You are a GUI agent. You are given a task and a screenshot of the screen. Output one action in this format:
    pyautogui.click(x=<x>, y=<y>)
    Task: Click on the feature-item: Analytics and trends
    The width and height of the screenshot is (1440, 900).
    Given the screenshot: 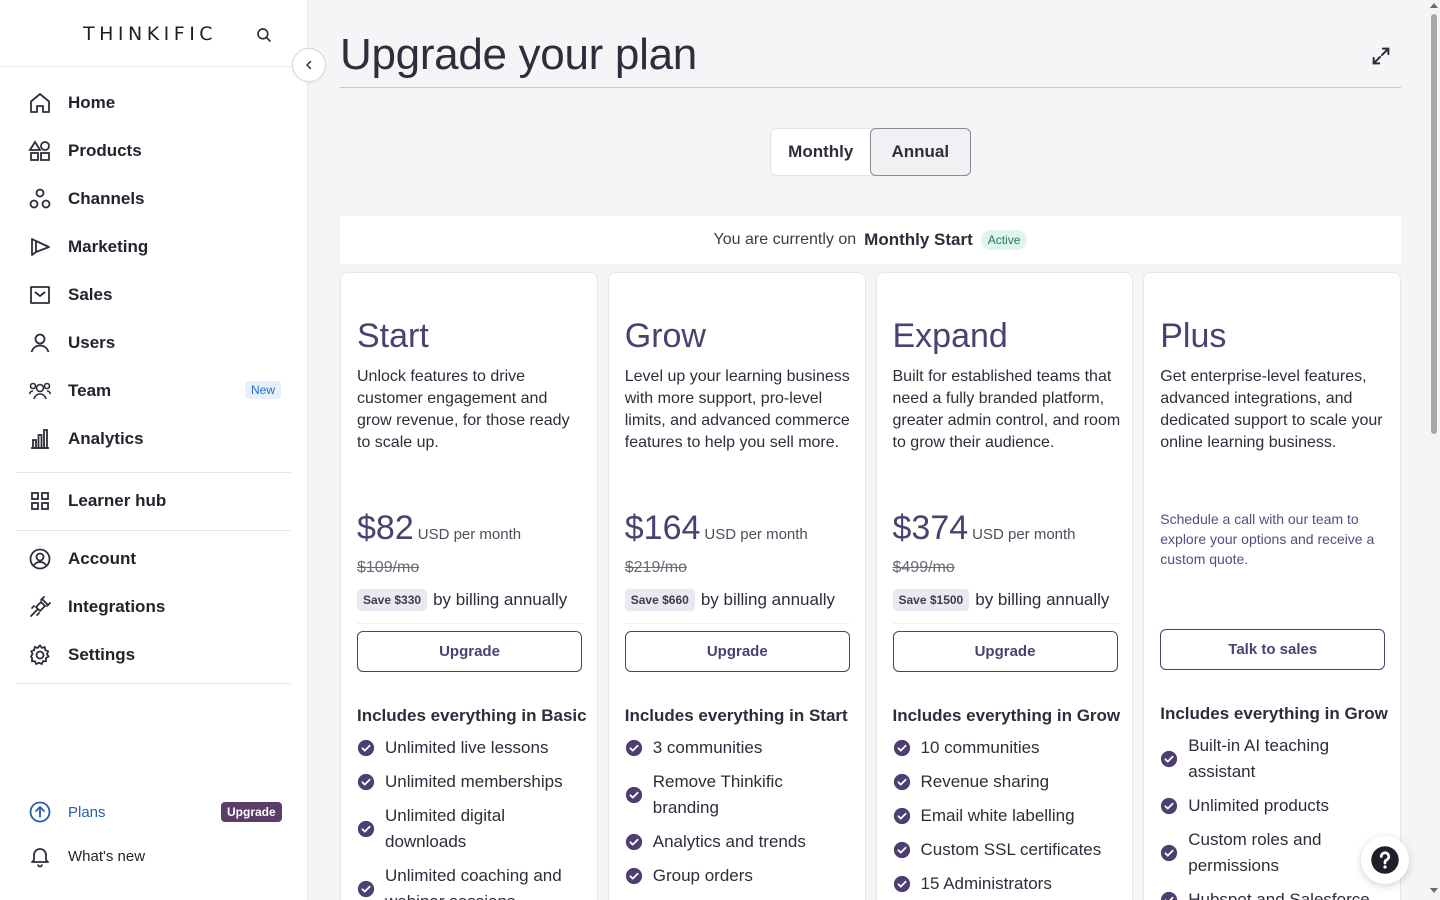 What is the action you would take?
    pyautogui.click(x=739, y=842)
    